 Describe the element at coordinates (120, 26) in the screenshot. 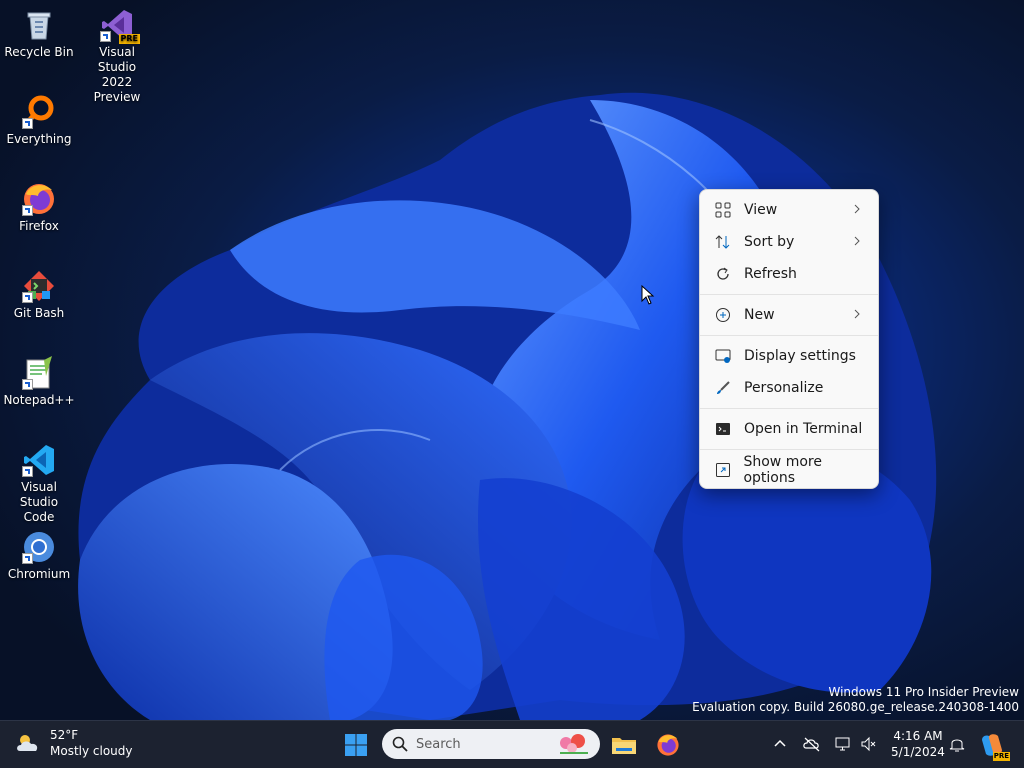

I see `visual-studio-icon: PRE` at that location.